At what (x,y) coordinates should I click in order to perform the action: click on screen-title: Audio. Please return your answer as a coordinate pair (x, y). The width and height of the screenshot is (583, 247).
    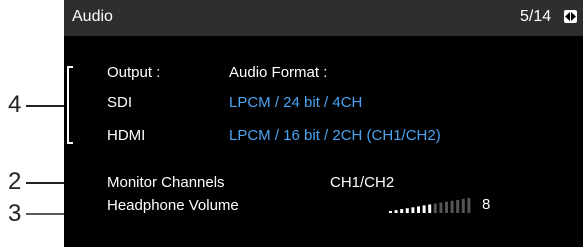
    Looking at the image, I should click on (92, 16).